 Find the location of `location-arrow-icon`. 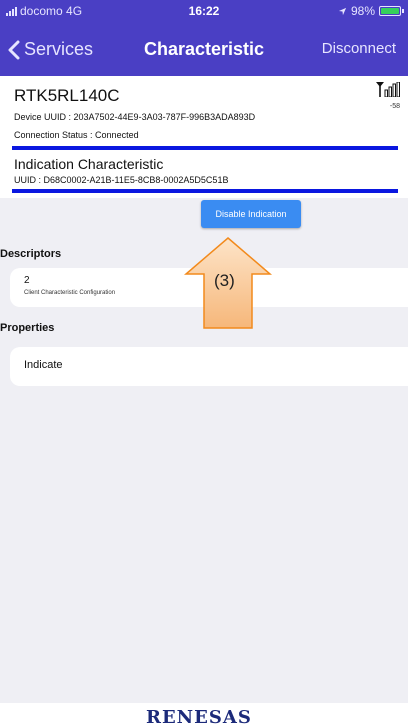

location-arrow-icon is located at coordinates (342, 11).